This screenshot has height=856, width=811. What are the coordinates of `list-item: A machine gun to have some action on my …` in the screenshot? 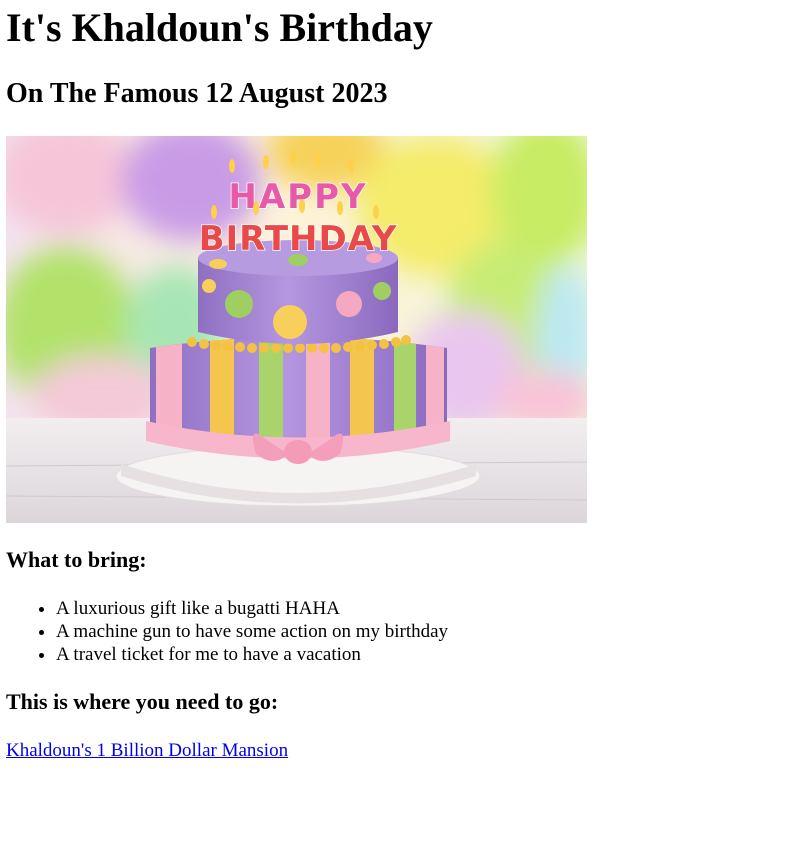 It's located at (252, 631).